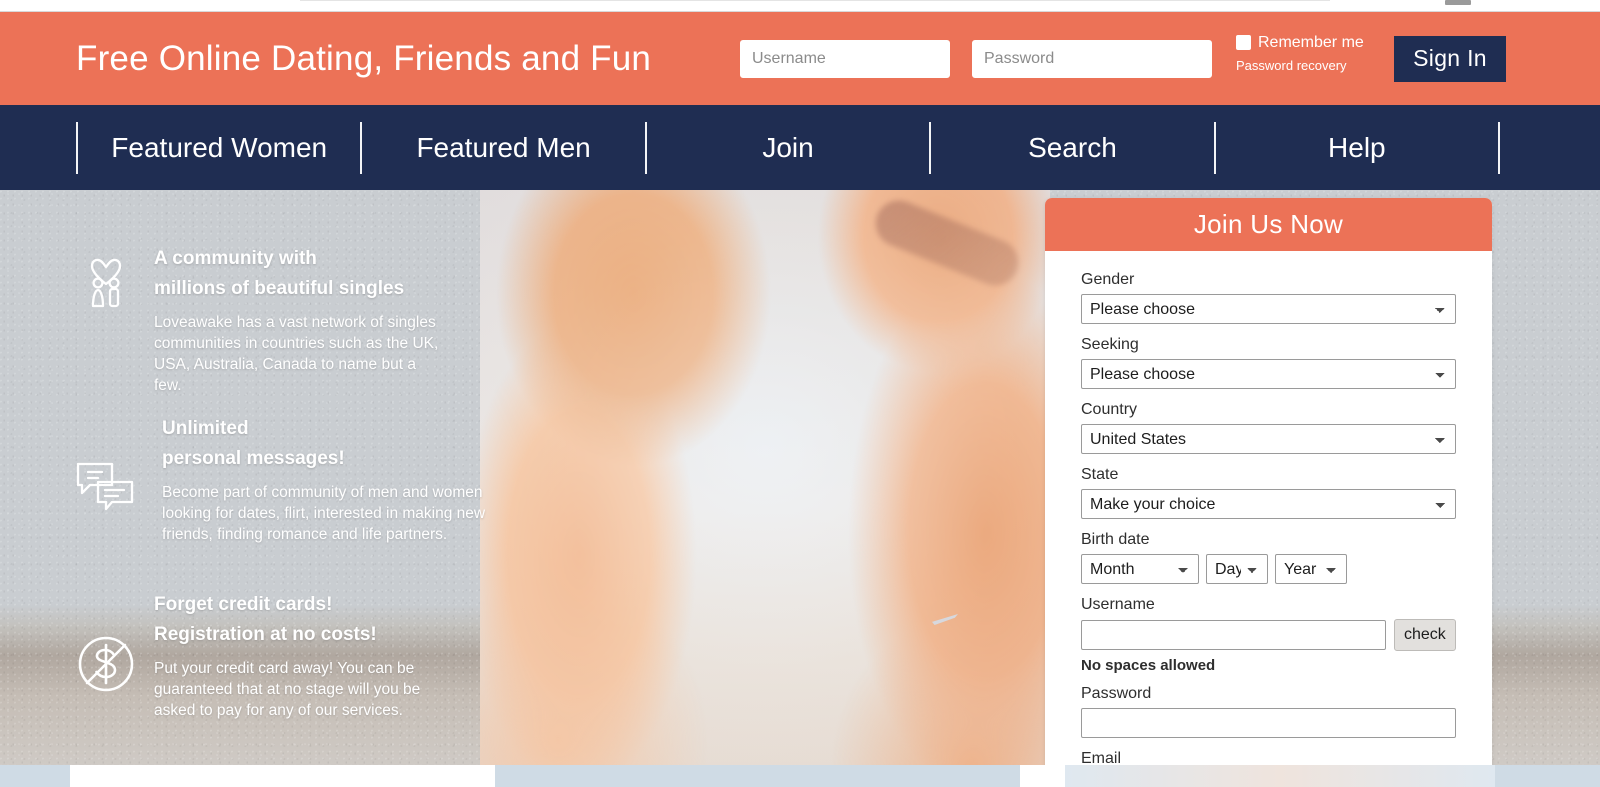 This screenshot has width=1600, height=787. I want to click on sign-in-button: Sign In, so click(1450, 58).